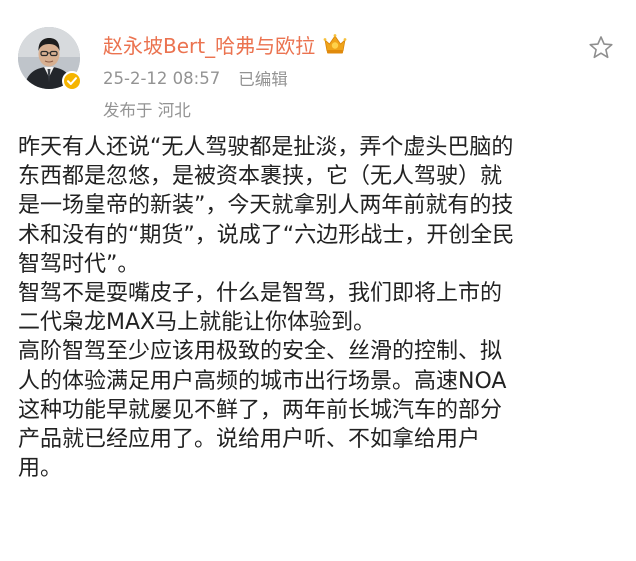  Describe the element at coordinates (266, 206) in the screenshot. I see `content-line: 是一场皇帝的新装”，今天就拿别人两年前就有的技` at that location.